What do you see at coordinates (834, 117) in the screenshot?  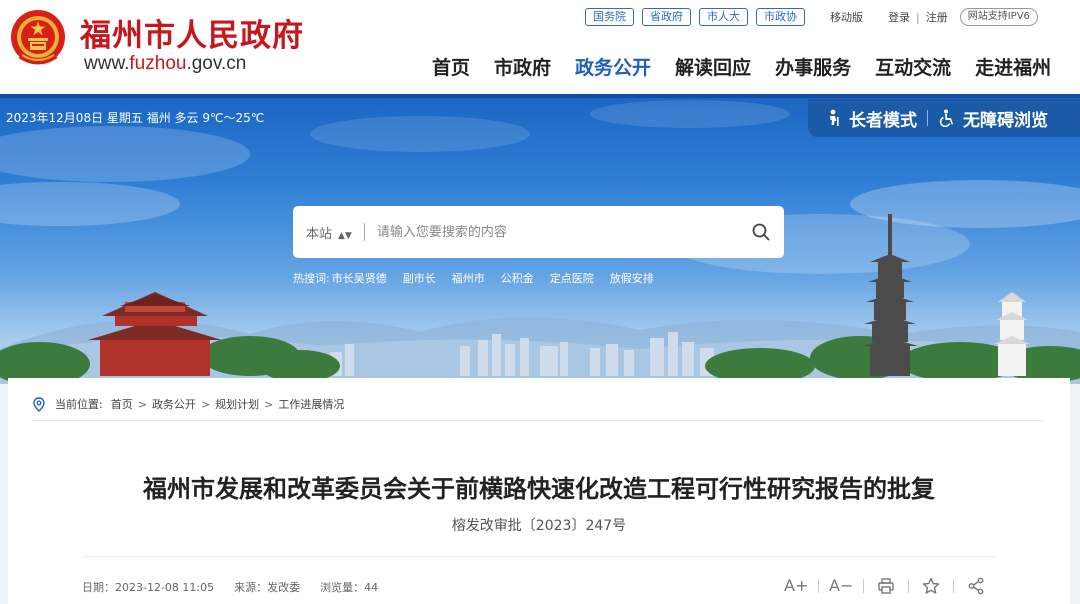 I see `elder-icon` at bounding box center [834, 117].